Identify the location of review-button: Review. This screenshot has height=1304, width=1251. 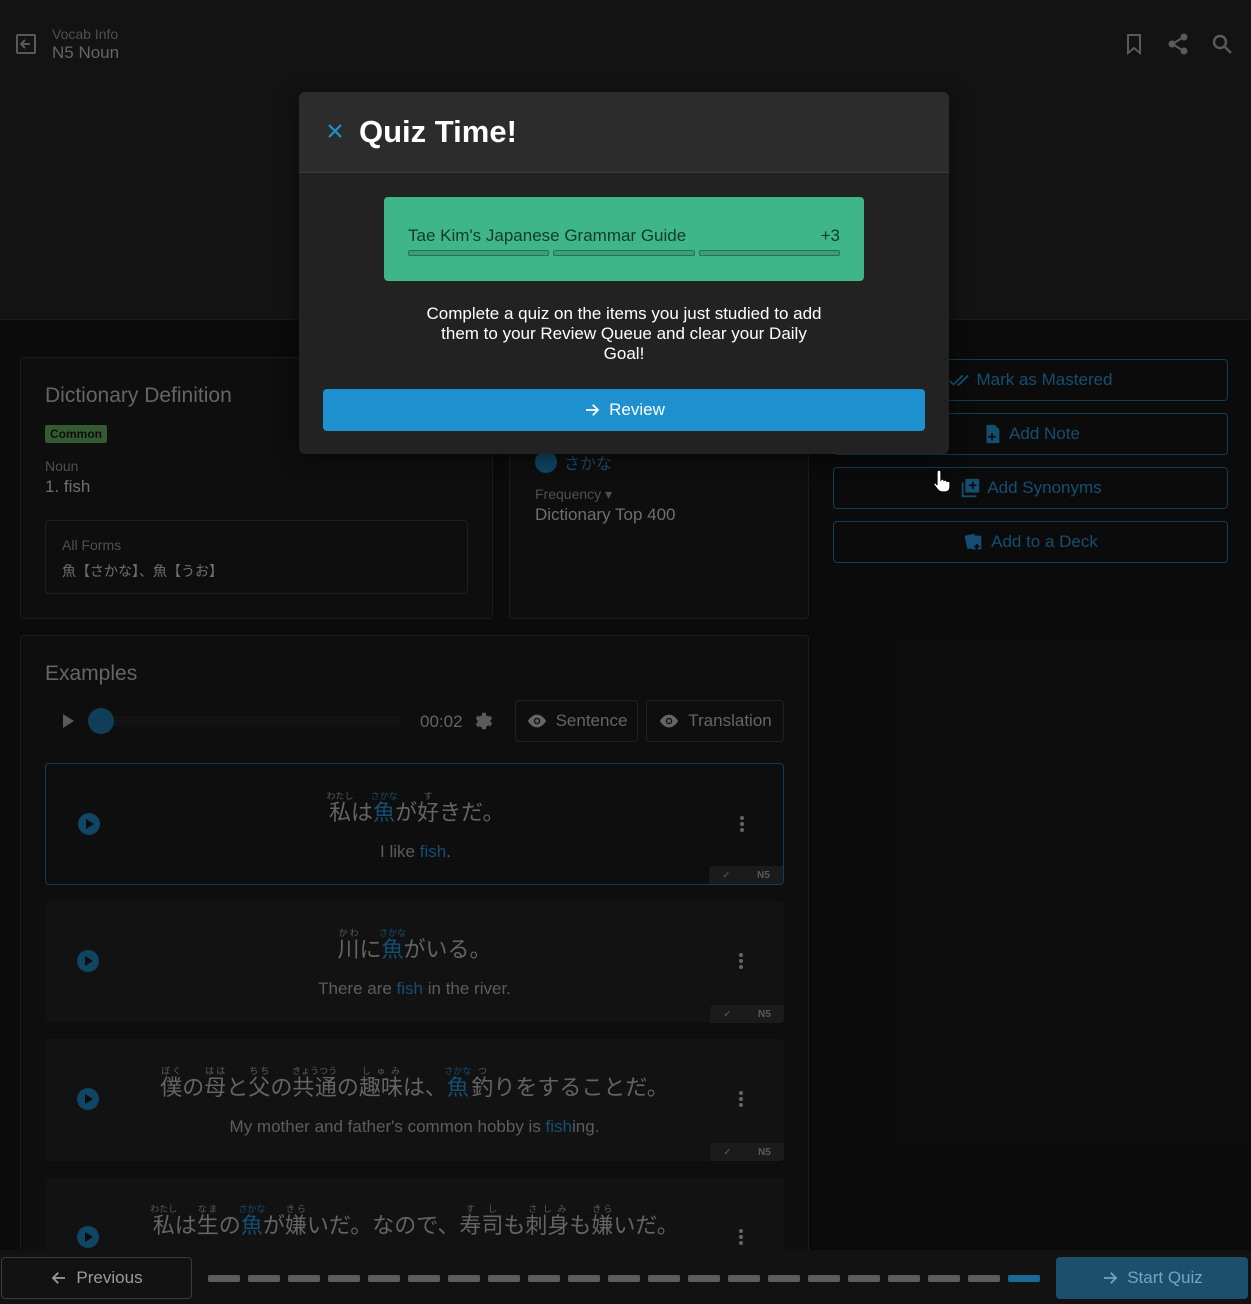
(624, 410).